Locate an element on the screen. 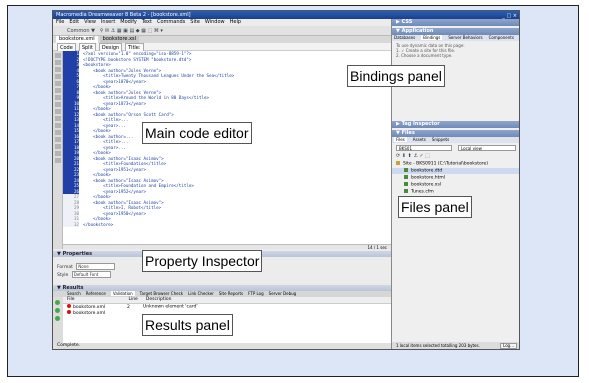  files-tab-files: Files is located at coordinates (400, 139).